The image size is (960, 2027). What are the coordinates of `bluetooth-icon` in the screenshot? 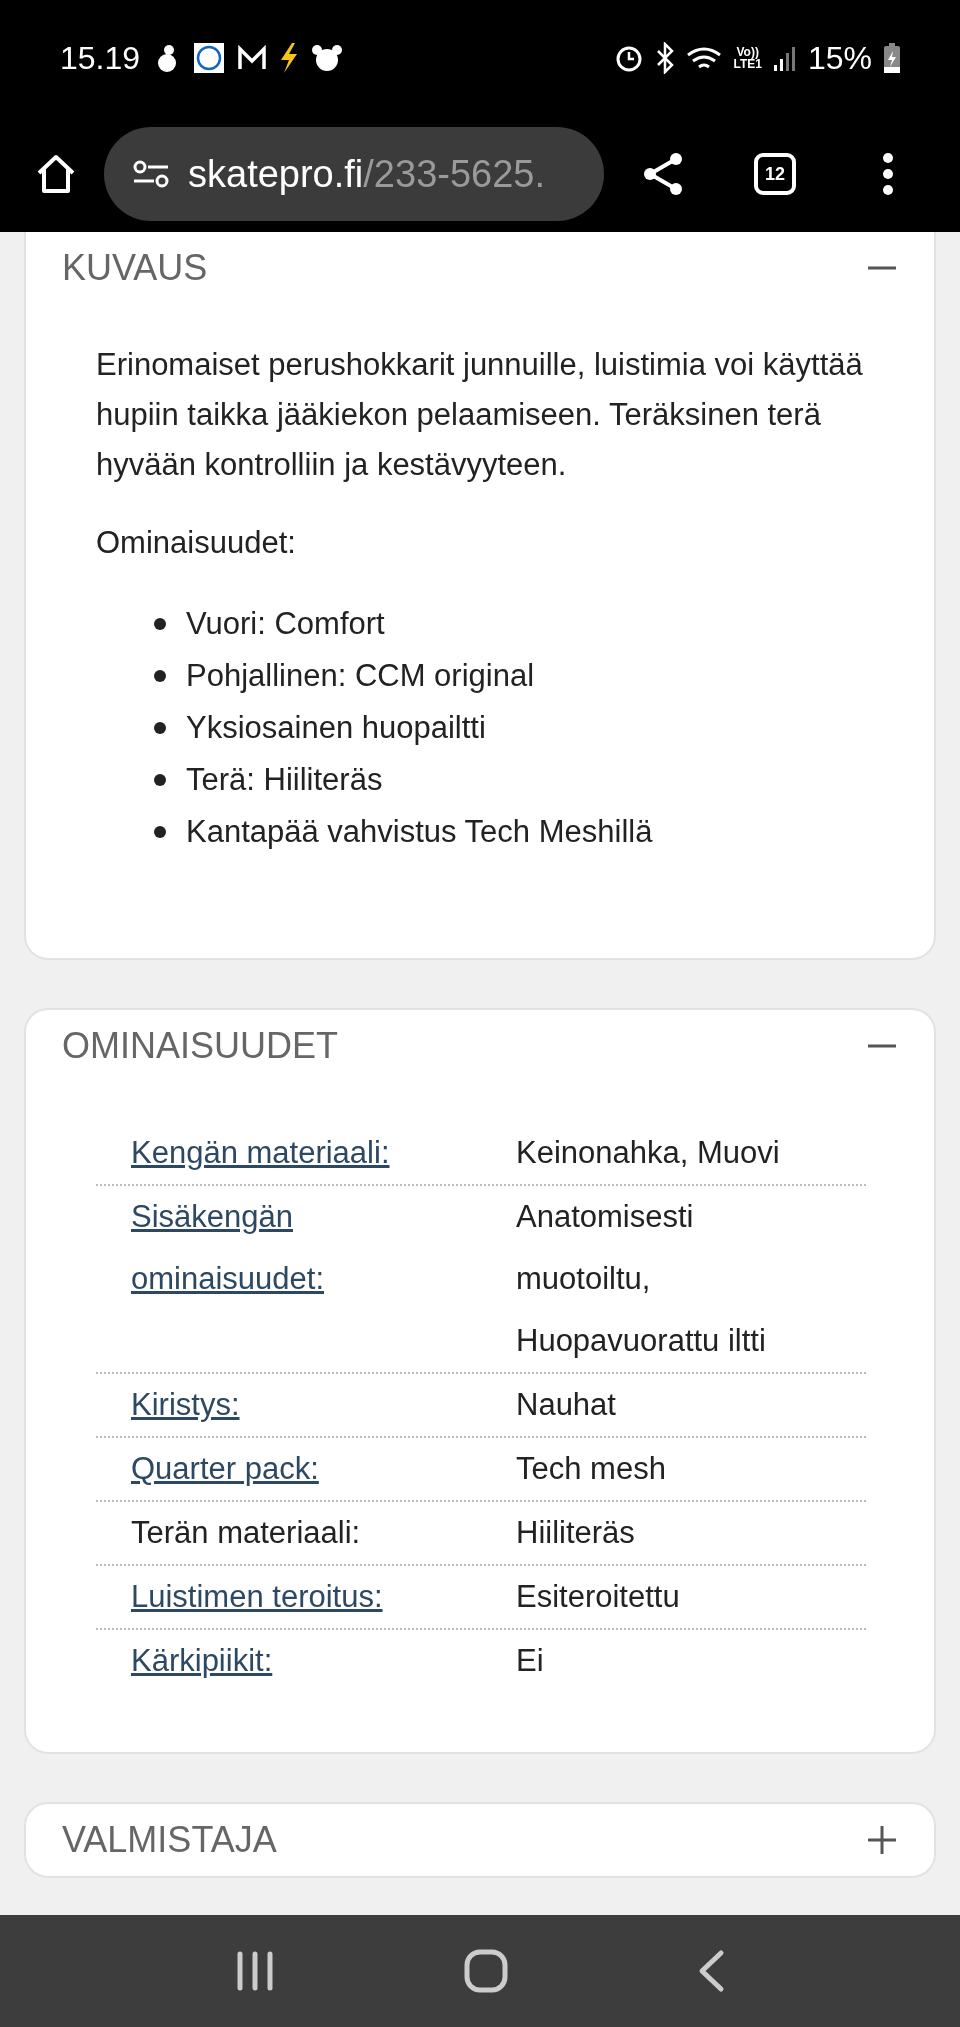 It's located at (664, 58).